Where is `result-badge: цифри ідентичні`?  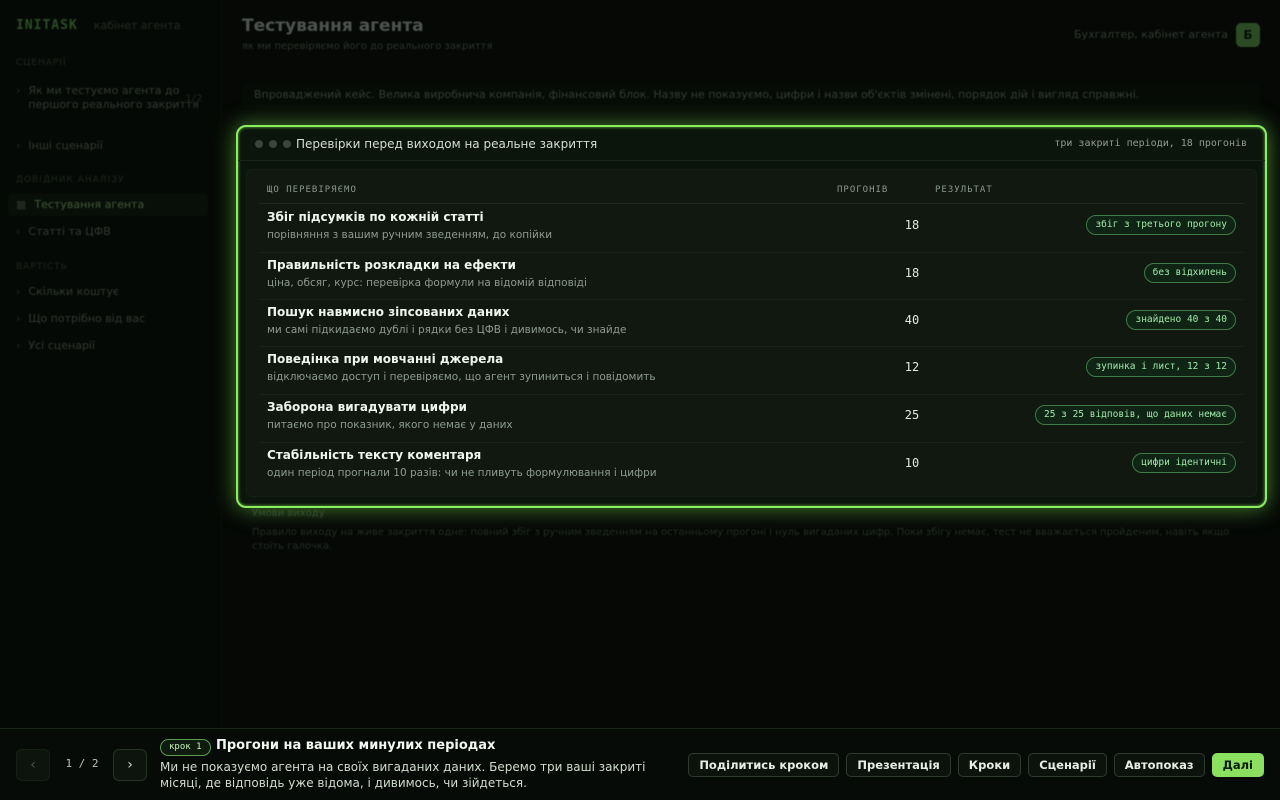 result-badge: цифри ідентичні is located at coordinates (1184, 463).